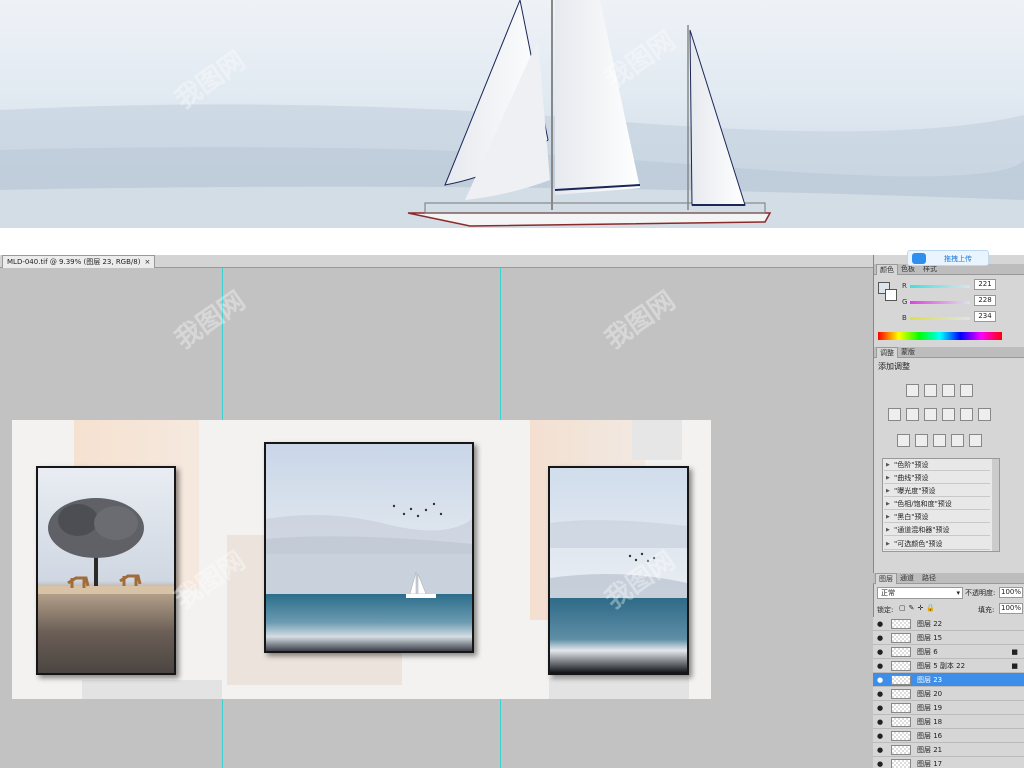 Image resolution: width=1024 pixels, height=768 pixels. Describe the element at coordinates (948, 638) in the screenshot. I see `layer-row: ● 图层 15` at that location.